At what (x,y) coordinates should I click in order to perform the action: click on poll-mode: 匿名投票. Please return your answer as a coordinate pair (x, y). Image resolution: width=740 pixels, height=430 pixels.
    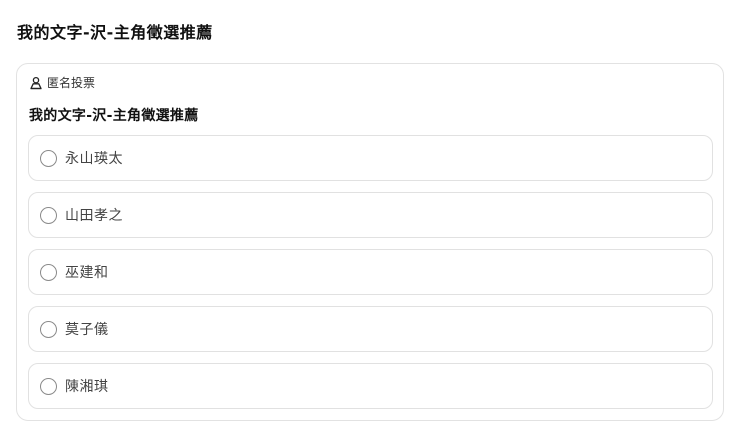
    Looking at the image, I should click on (62, 82).